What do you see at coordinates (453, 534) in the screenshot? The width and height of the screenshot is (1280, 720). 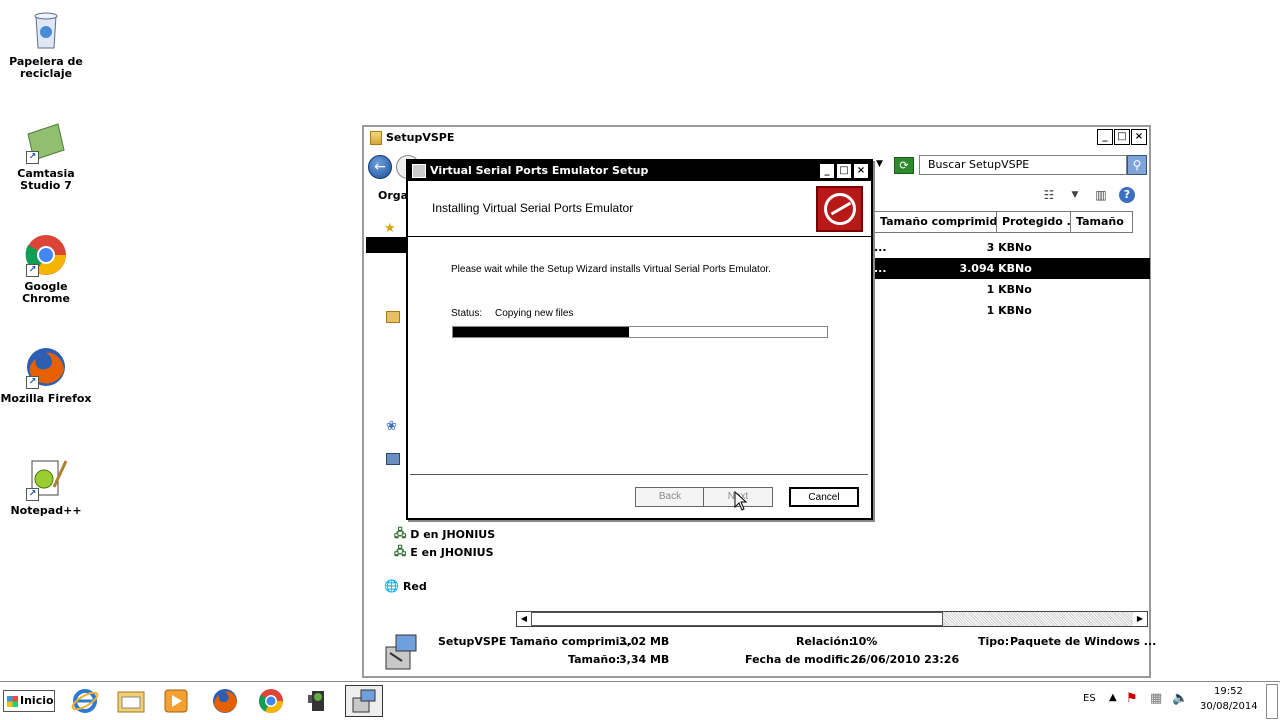 I see `nav-item-label: D en JHONIUS` at bounding box center [453, 534].